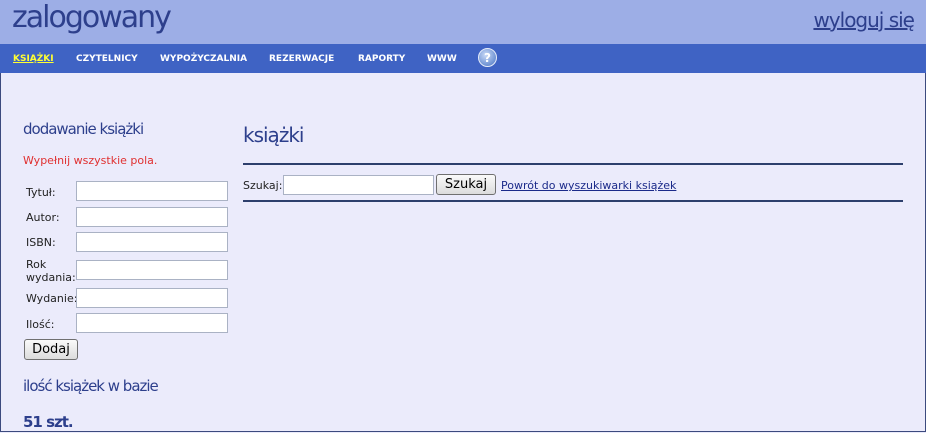 The image size is (926, 433). Describe the element at coordinates (107, 59) in the screenshot. I see `nav-item-readers: CZYTELNICY` at that location.